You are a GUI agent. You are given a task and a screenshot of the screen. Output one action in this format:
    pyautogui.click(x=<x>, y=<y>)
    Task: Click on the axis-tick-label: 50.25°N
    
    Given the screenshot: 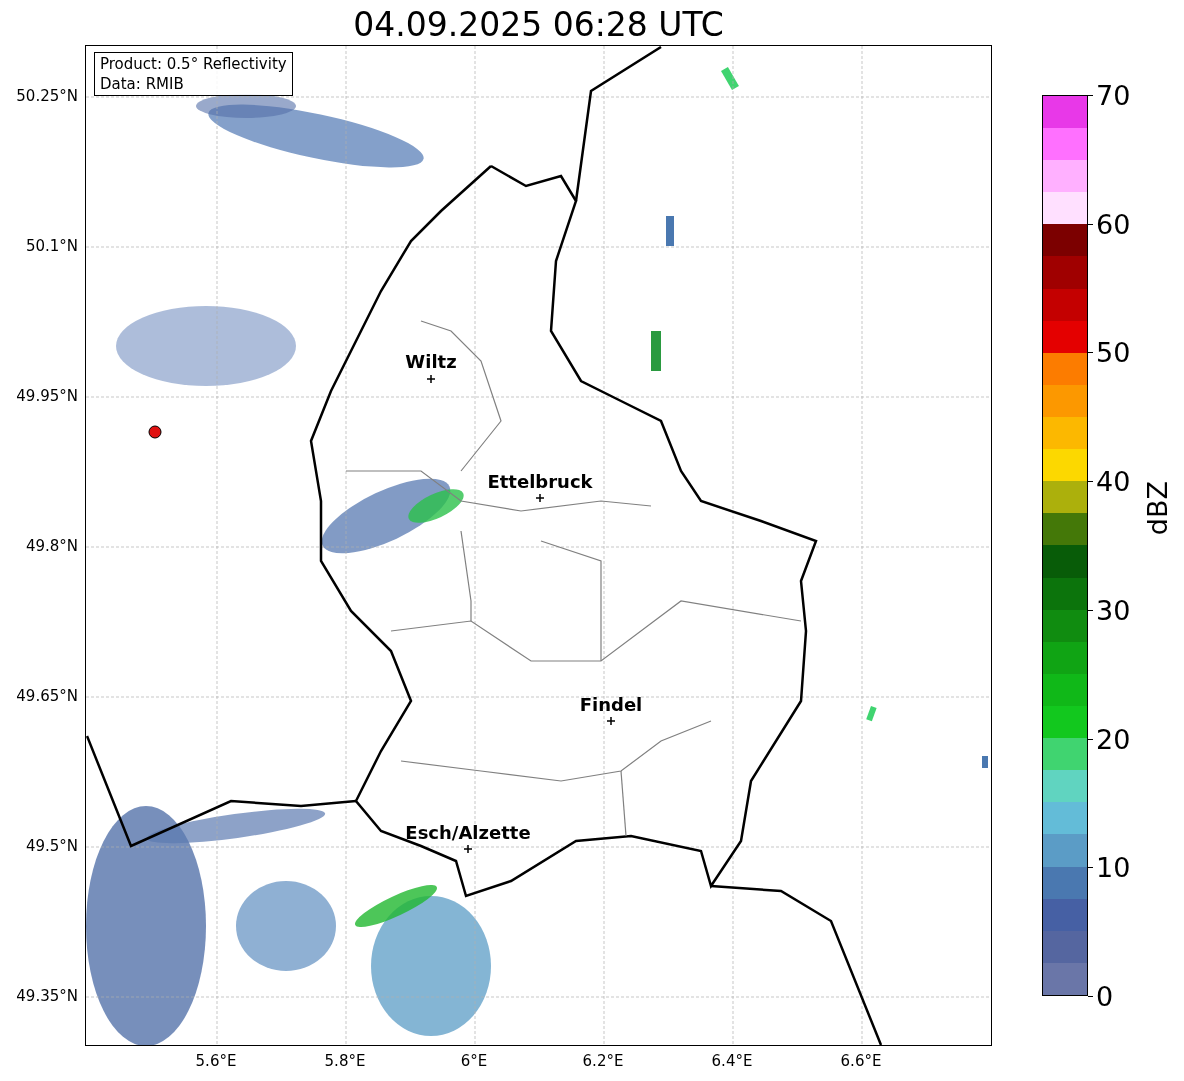 What is the action you would take?
    pyautogui.click(x=47, y=96)
    